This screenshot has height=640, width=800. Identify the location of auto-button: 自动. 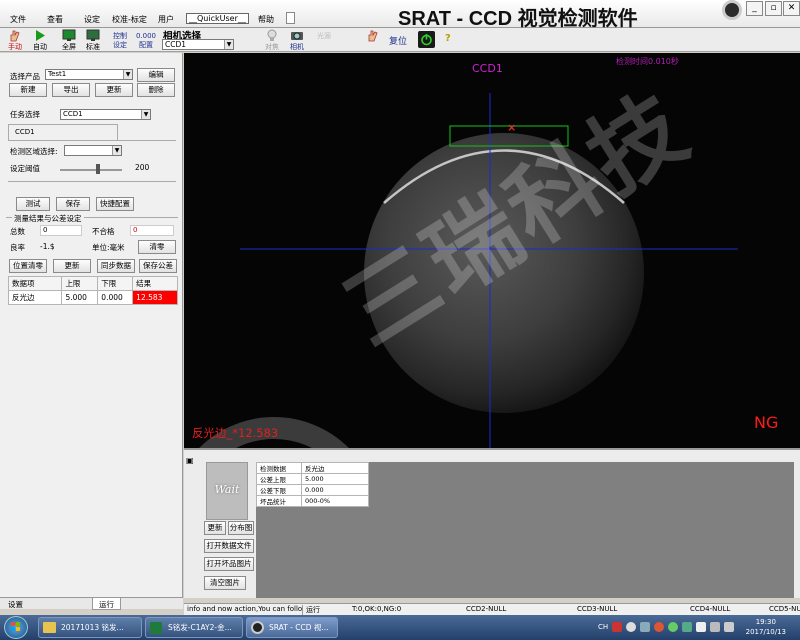
(40, 40).